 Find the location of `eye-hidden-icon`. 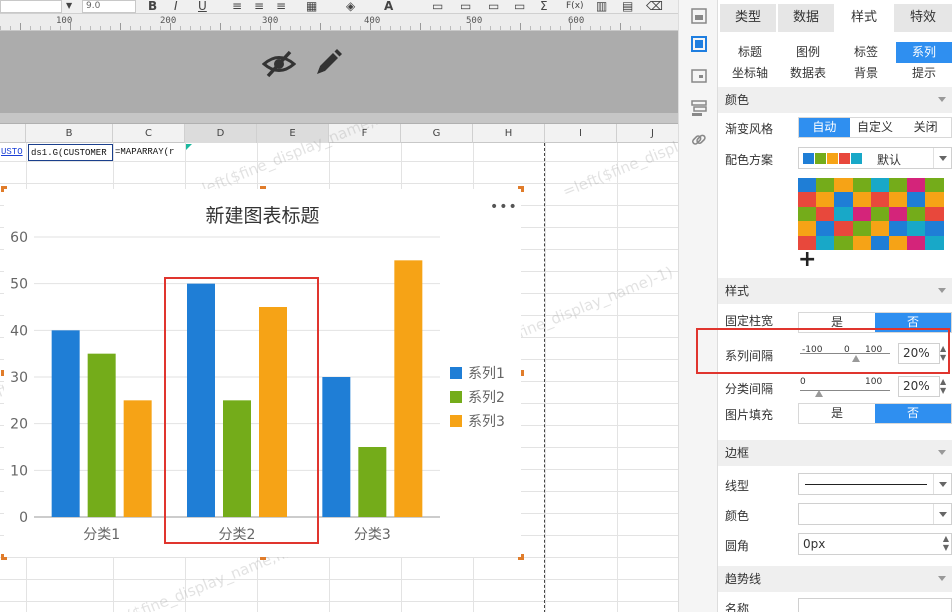

eye-hidden-icon is located at coordinates (279, 64).